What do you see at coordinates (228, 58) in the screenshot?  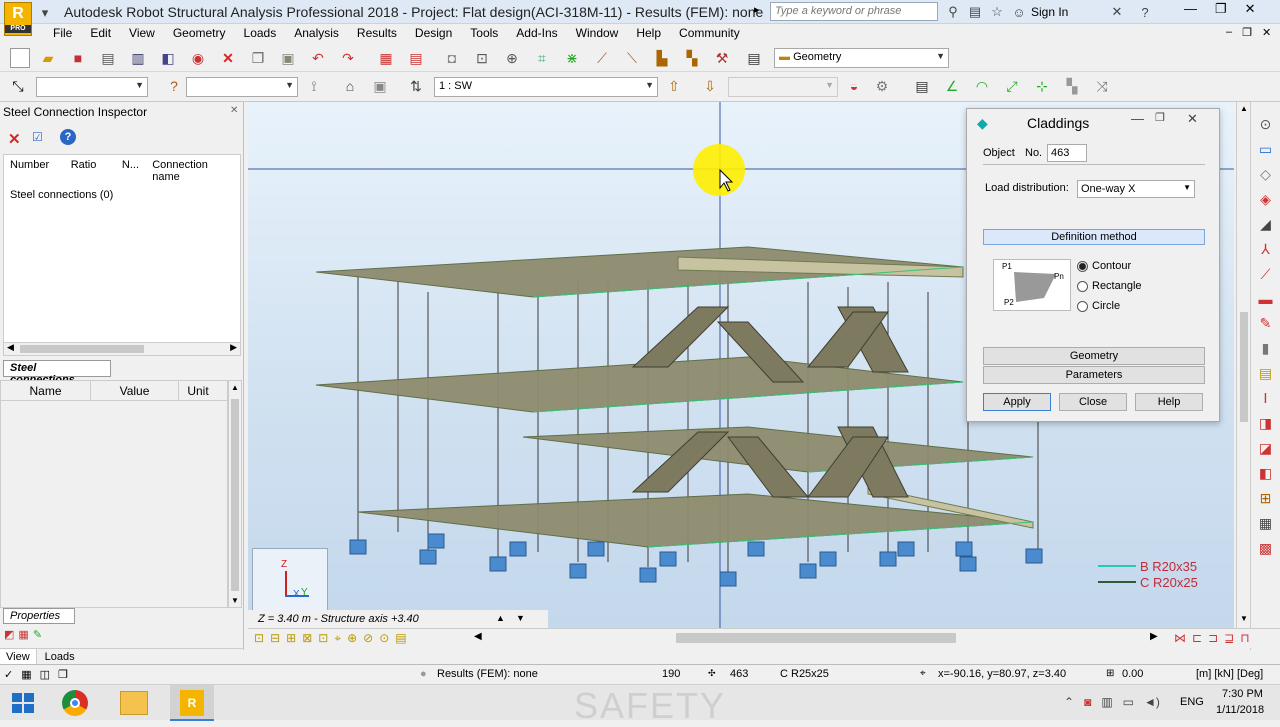 I see `delete-icon: ✕` at bounding box center [228, 58].